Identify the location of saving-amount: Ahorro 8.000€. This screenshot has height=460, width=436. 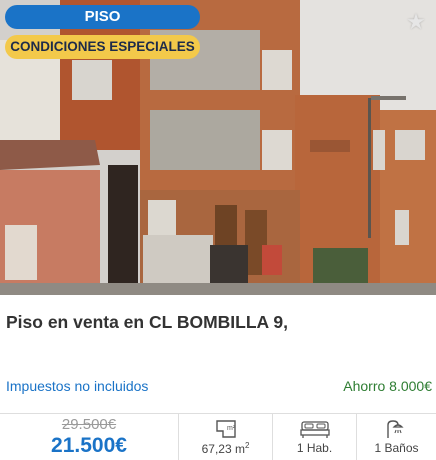
(387, 386).